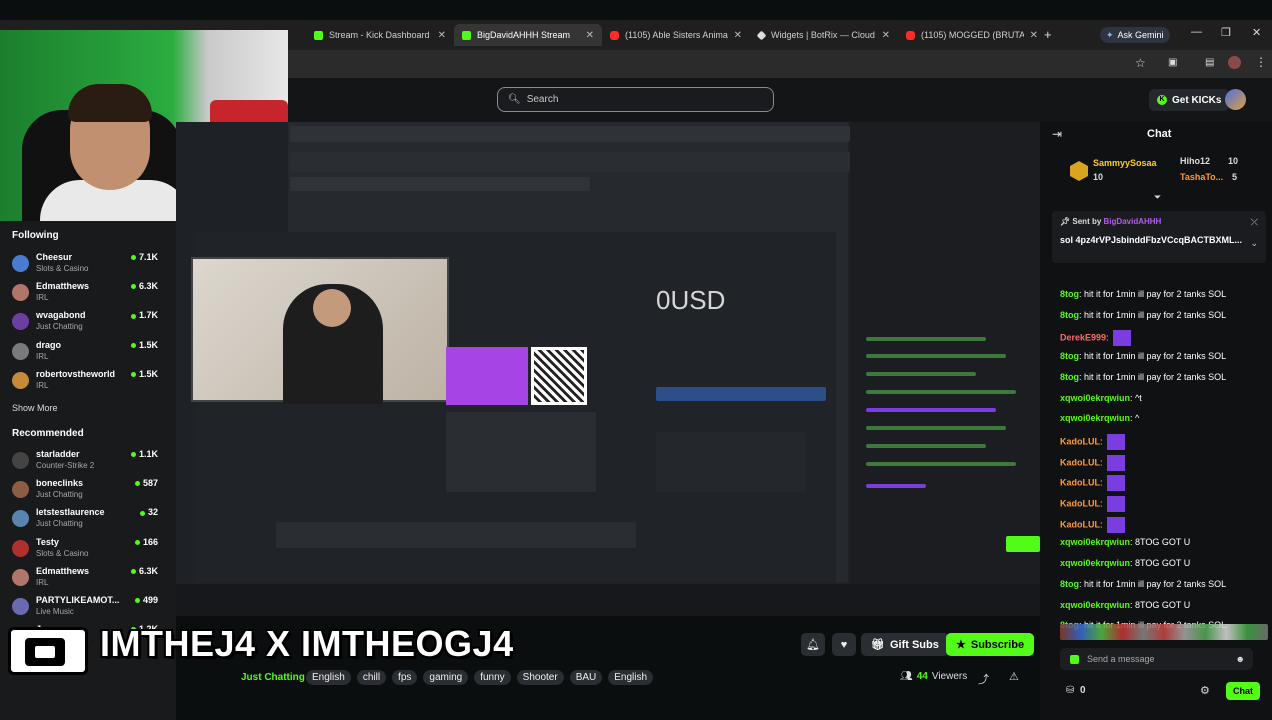 The width and height of the screenshot is (1272, 720). What do you see at coordinates (1140, 63) in the screenshot?
I see `bookmark-star-icon: ☆` at bounding box center [1140, 63].